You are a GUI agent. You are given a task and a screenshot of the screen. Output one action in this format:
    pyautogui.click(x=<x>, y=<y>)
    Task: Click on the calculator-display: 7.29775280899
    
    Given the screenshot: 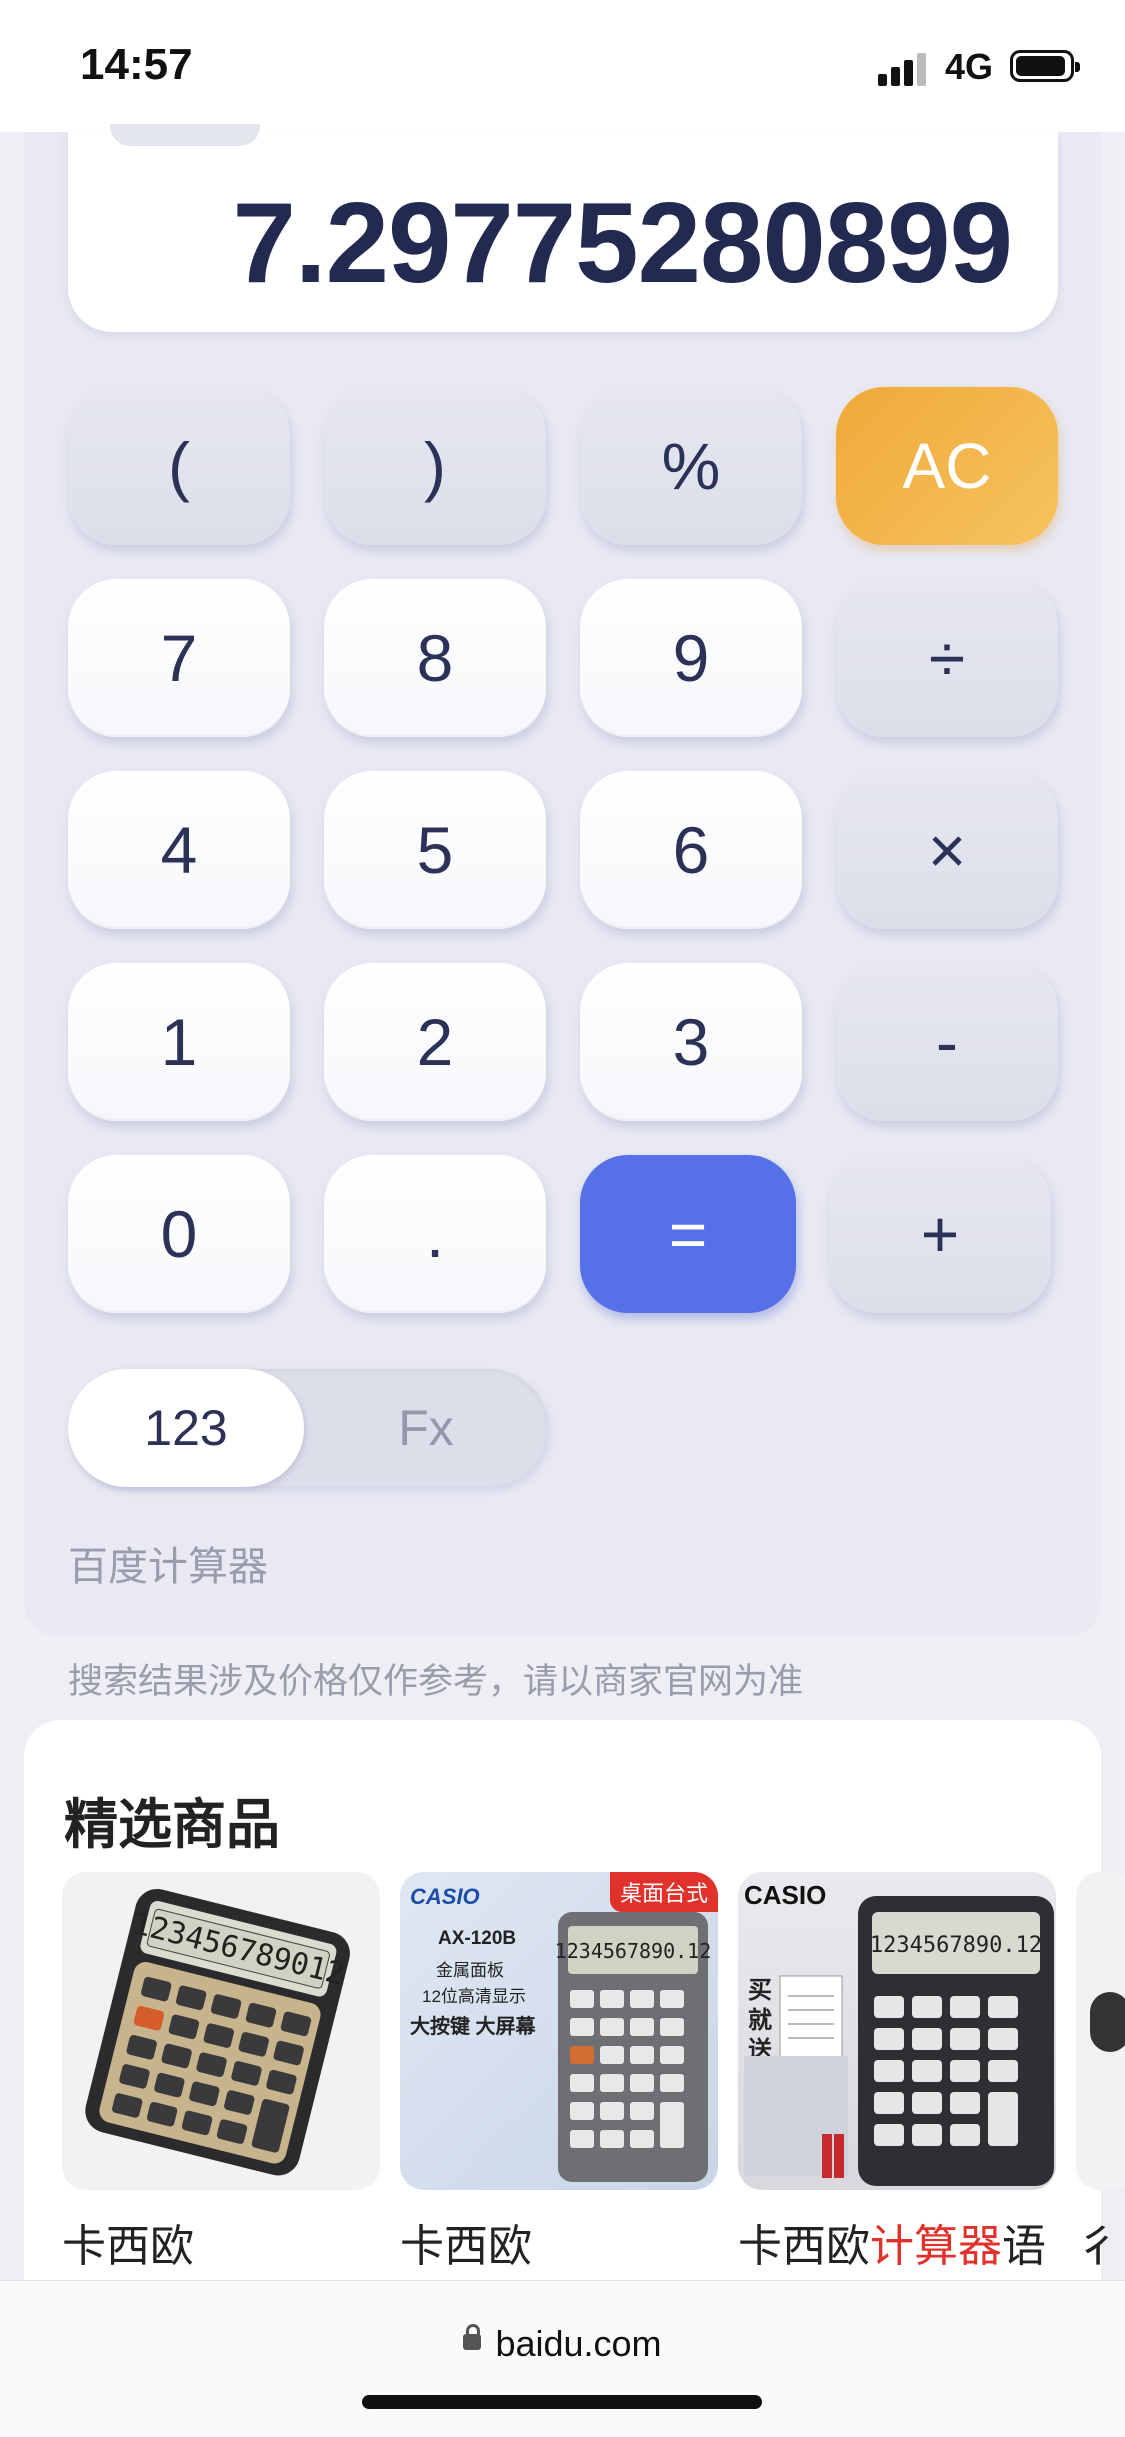 What is the action you would take?
    pyautogui.click(x=563, y=228)
    